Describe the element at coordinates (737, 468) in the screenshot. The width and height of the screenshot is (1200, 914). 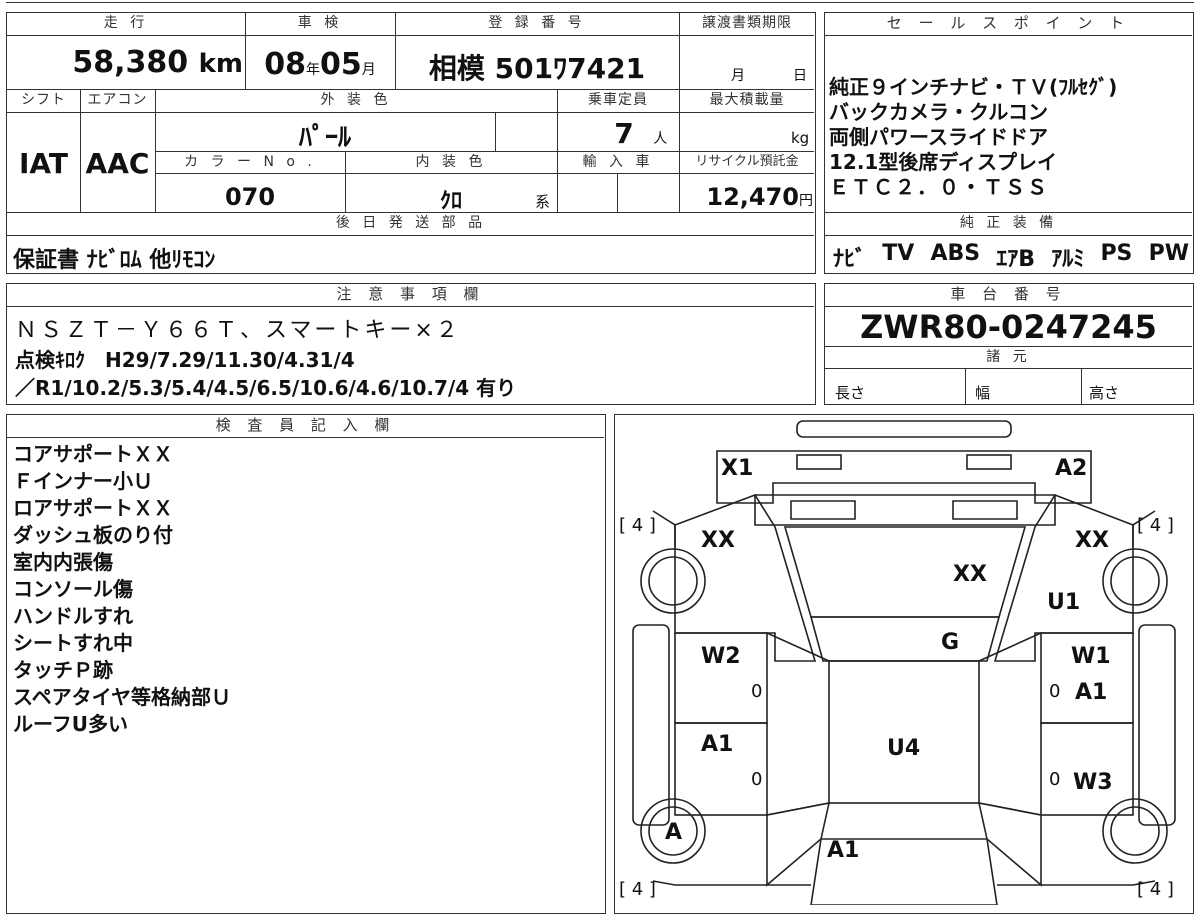
I see `mark-x1: X1` at that location.